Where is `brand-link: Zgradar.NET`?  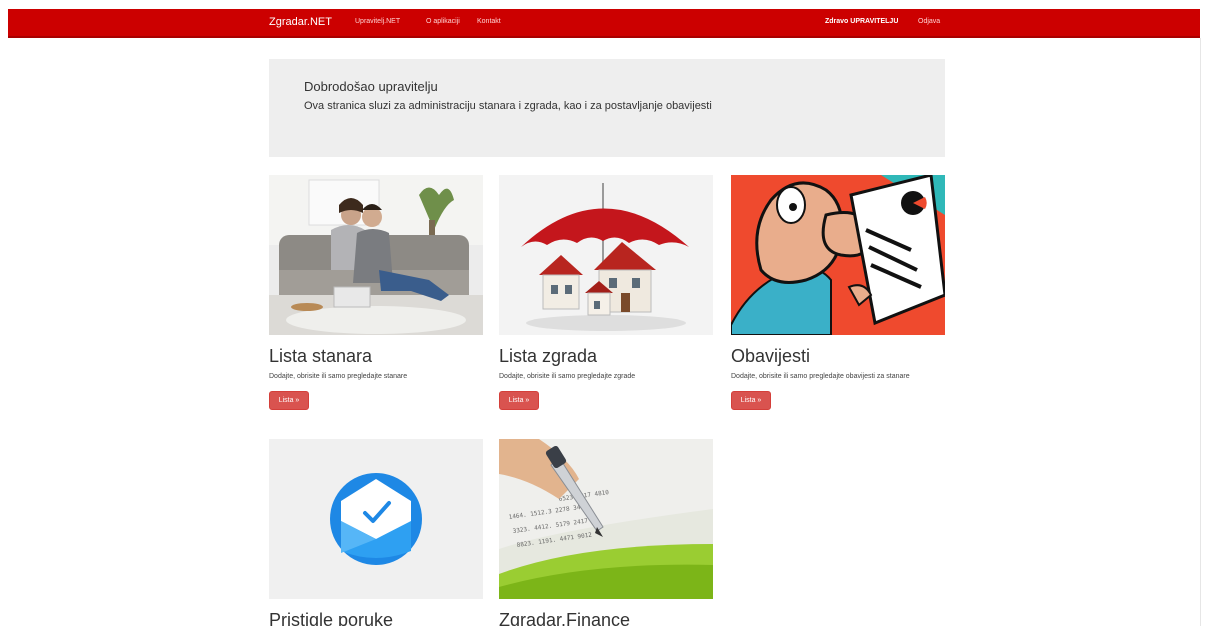
brand-link: Zgradar.NET is located at coordinates (300, 22).